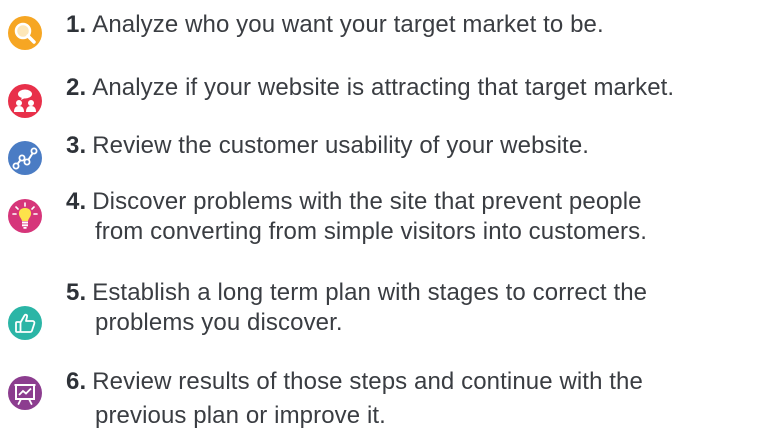 This screenshot has height=435, width=767. I want to click on presentation-chart-icon, so click(25, 393).